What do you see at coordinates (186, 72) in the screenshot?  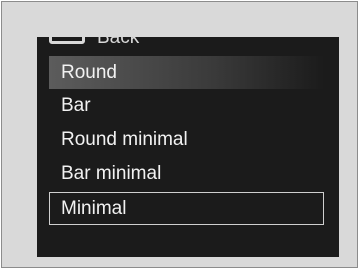 I see `menu-item-round: Round` at bounding box center [186, 72].